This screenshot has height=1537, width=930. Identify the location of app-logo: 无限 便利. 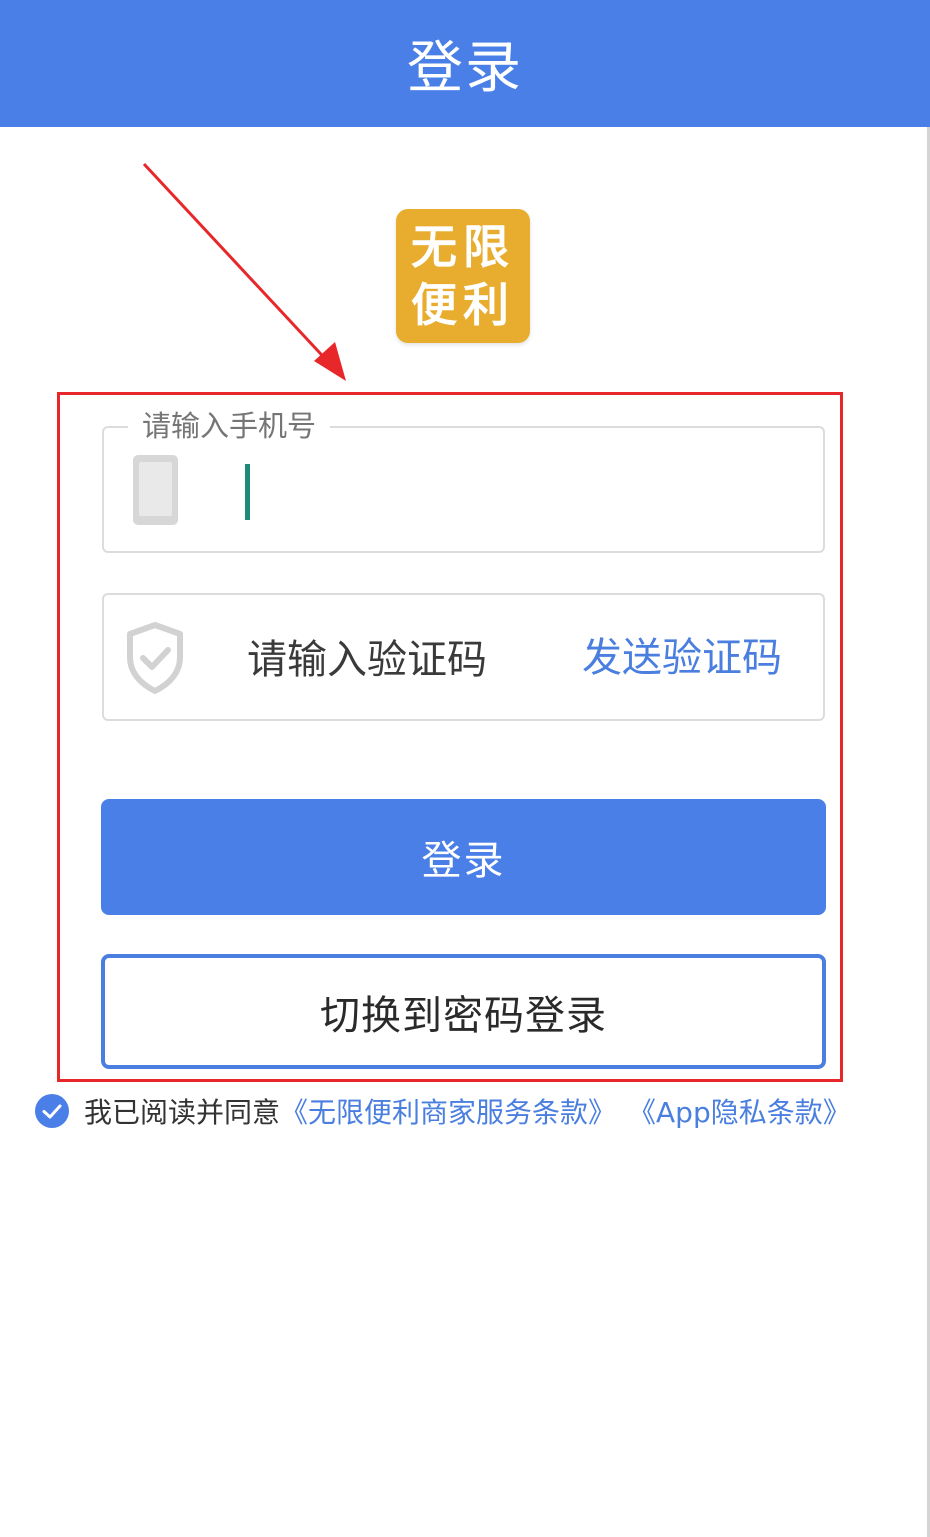
(463, 276).